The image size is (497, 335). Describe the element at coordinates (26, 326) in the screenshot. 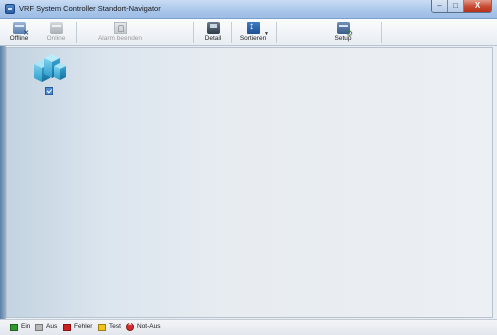

I see `legend-label: Ein` at that location.